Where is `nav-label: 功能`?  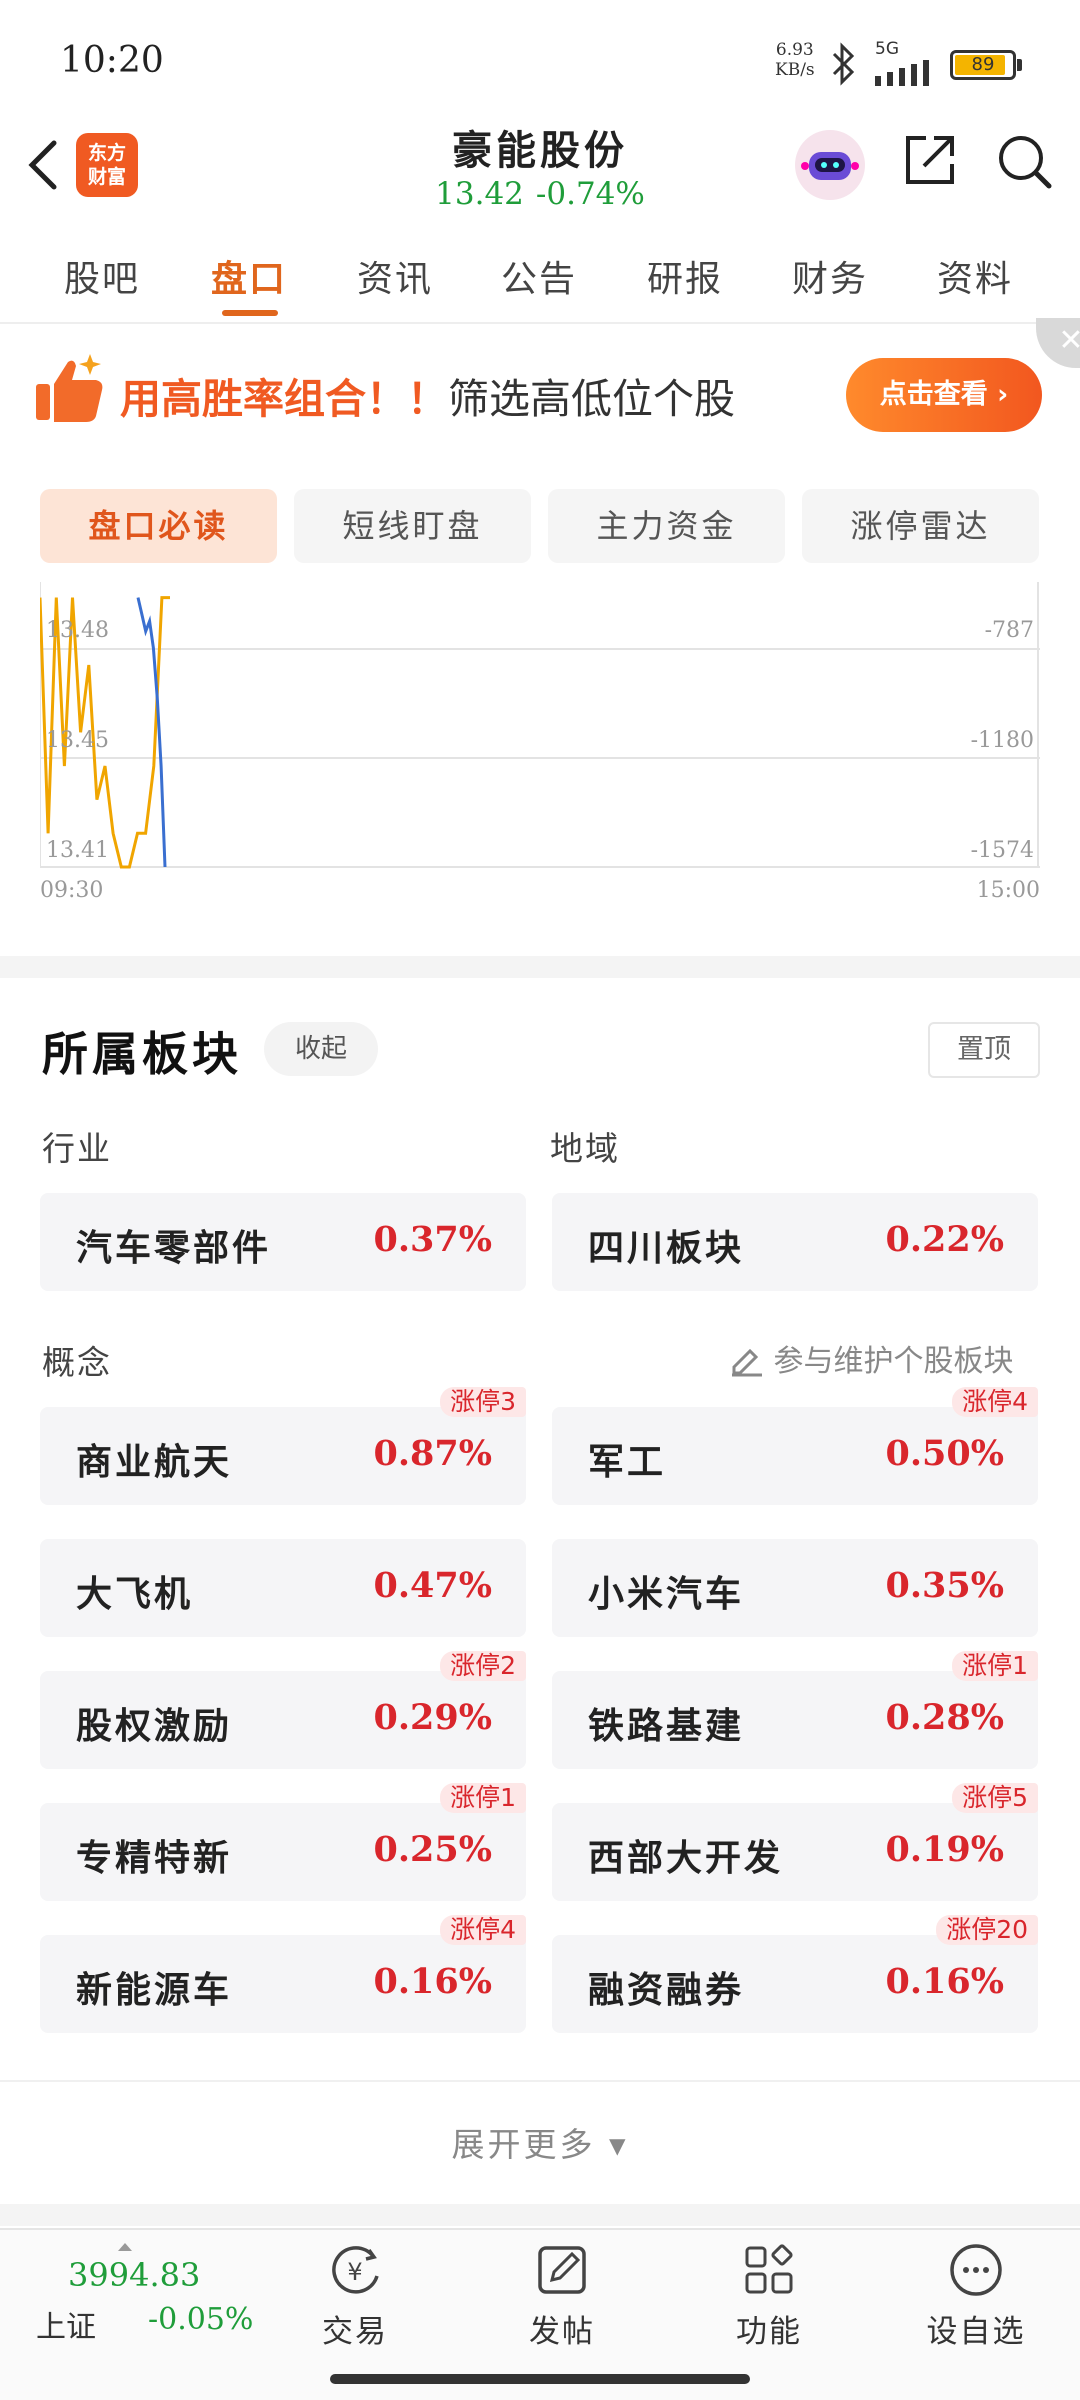
nav-label: 功能 is located at coordinates (769, 2332).